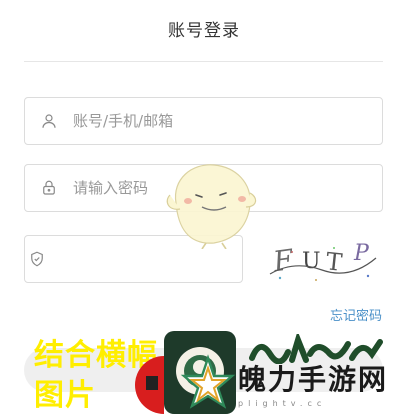 This screenshot has width=408, height=414. I want to click on shield-icon, so click(36, 259).